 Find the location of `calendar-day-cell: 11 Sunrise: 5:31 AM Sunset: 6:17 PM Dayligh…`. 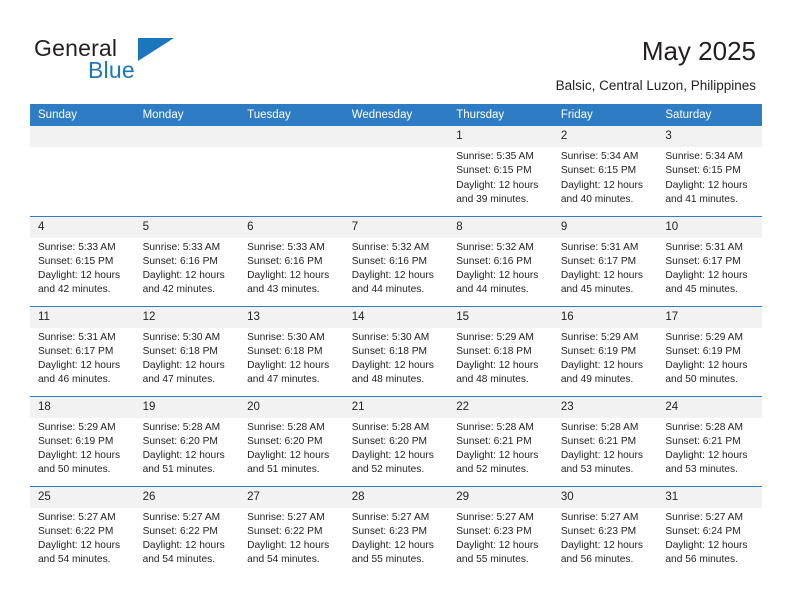

calendar-day-cell: 11 Sunrise: 5:31 AM Sunset: 6:17 PM Dayligh… is located at coordinates (82, 350).